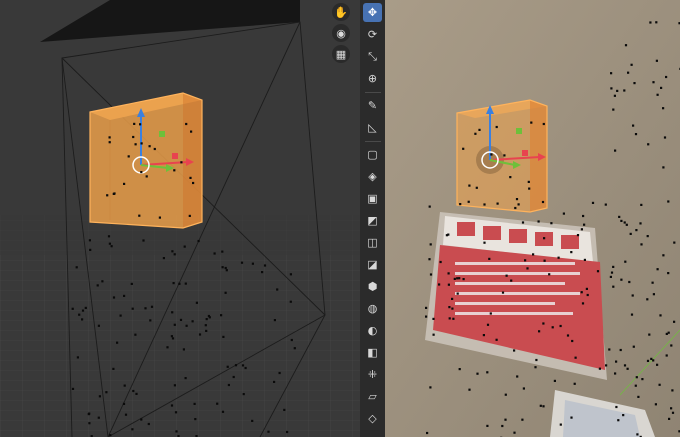 This screenshot has width=680, height=437. Describe the element at coordinates (341, 54) in the screenshot. I see `grid-icon: ▦` at that location.